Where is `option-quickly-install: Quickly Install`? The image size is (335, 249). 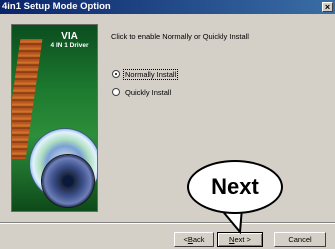
option-quickly-install: Quickly Install is located at coordinates (142, 92).